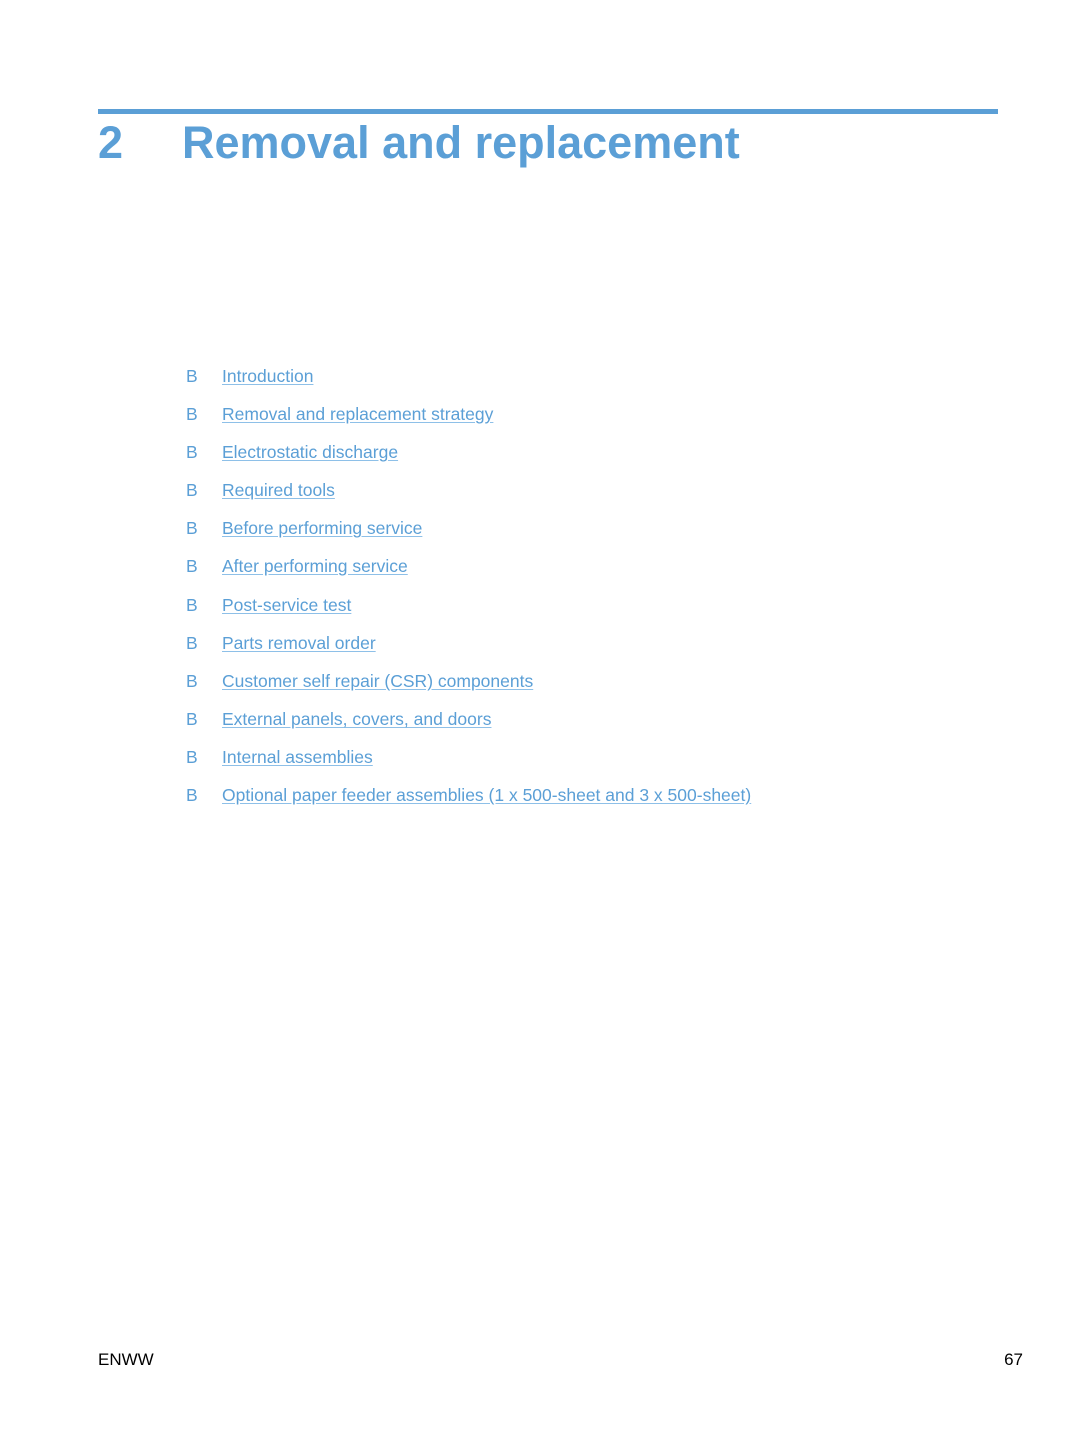 Image resolution: width=1080 pixels, height=1437 pixels. I want to click on toc-link-removal-strategy: Removal and replacement strategy, so click(357, 414).